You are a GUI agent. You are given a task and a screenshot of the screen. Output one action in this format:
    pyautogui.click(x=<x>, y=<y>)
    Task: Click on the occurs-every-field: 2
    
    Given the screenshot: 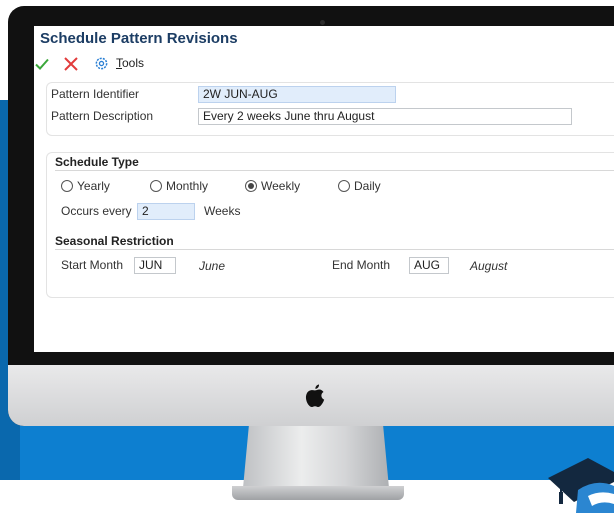 What is the action you would take?
    pyautogui.click(x=166, y=211)
    